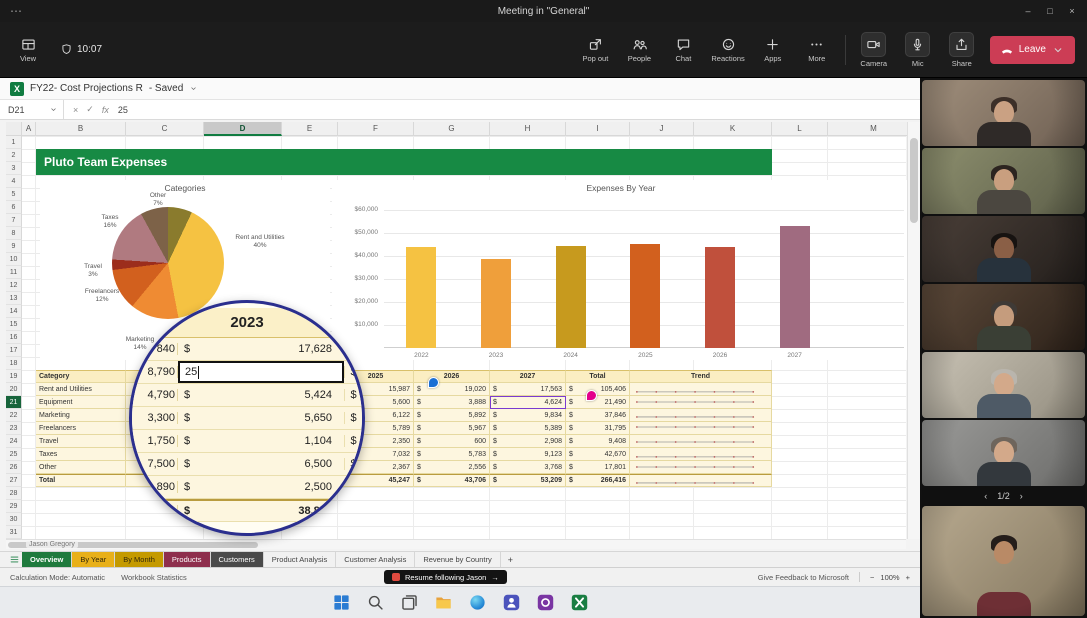 This screenshot has height=618, width=1087. What do you see at coordinates (261, 372) in the screenshot?
I see `cell-editor: 25` at bounding box center [261, 372].